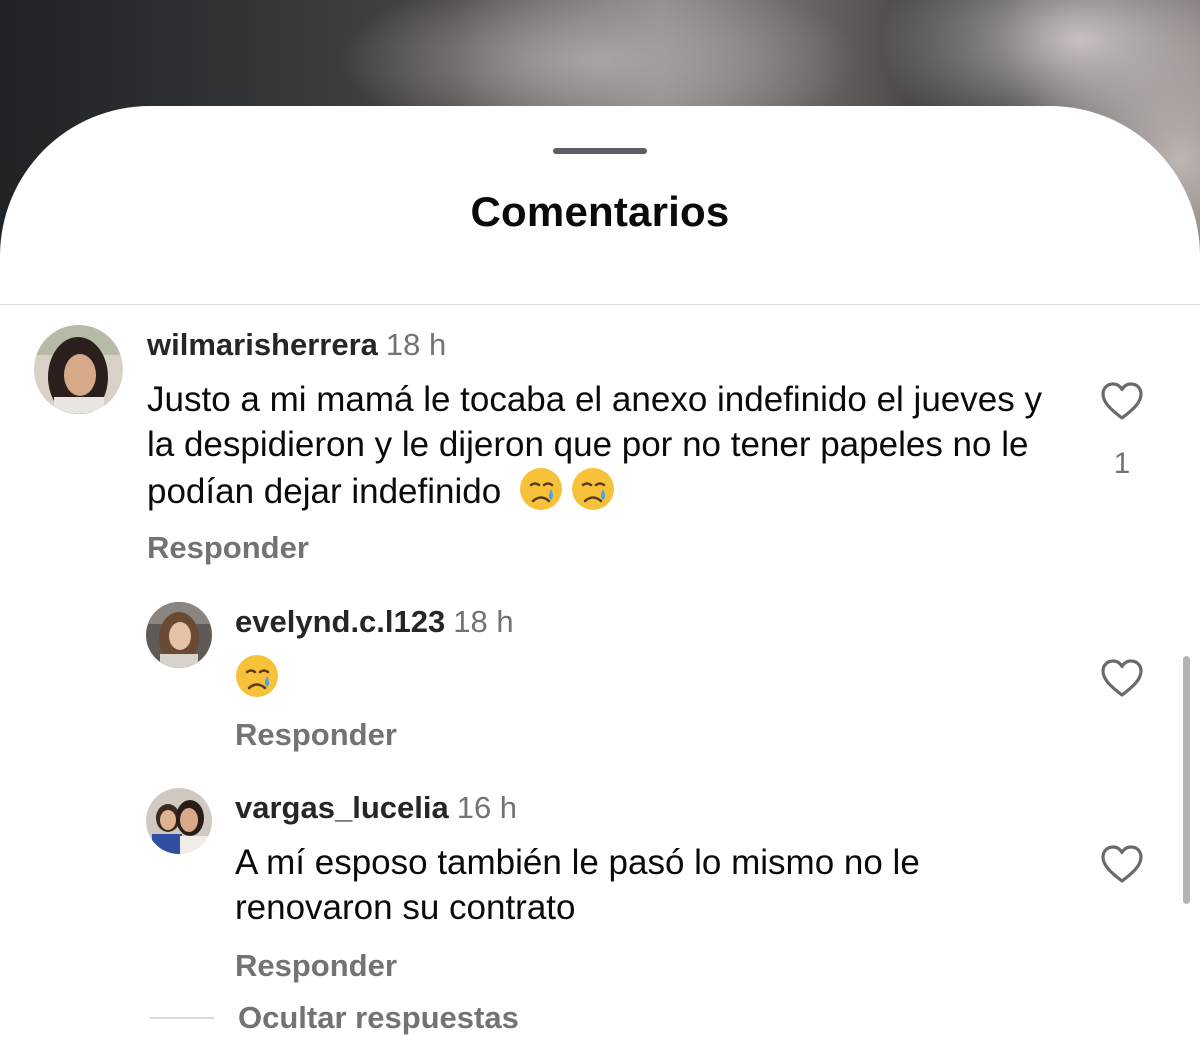  Describe the element at coordinates (600, 304) in the screenshot. I see `header-divider` at that location.